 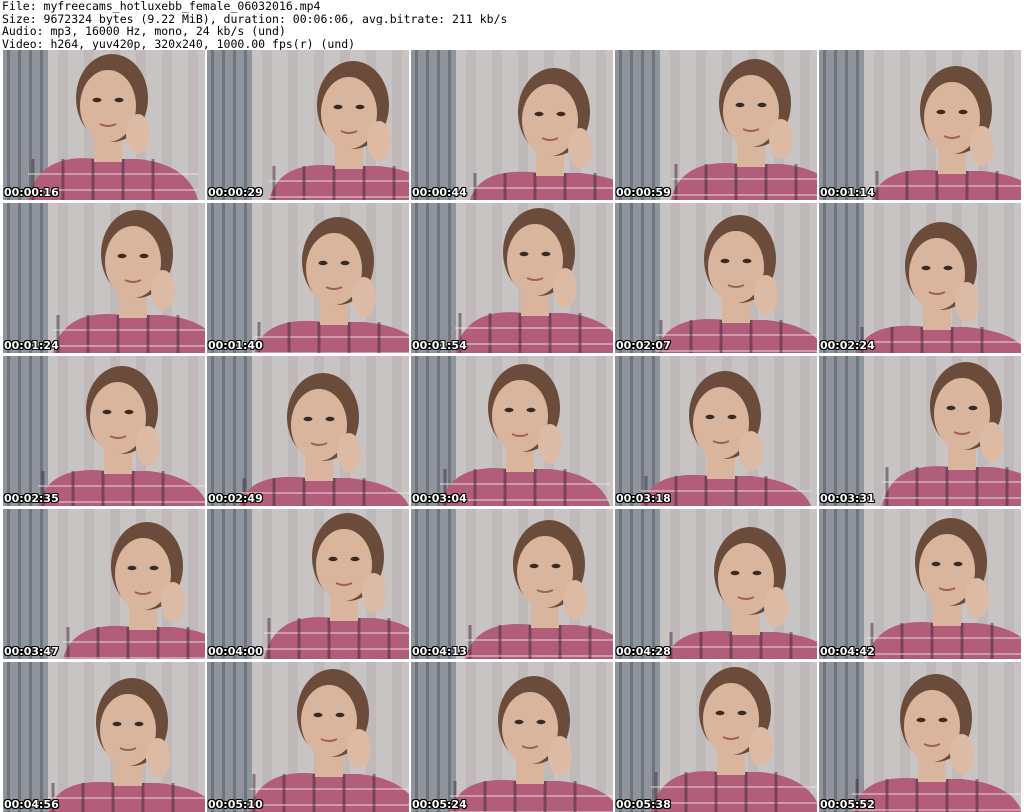 I want to click on video-thumbnail: 00:03:04, so click(x=512, y=431).